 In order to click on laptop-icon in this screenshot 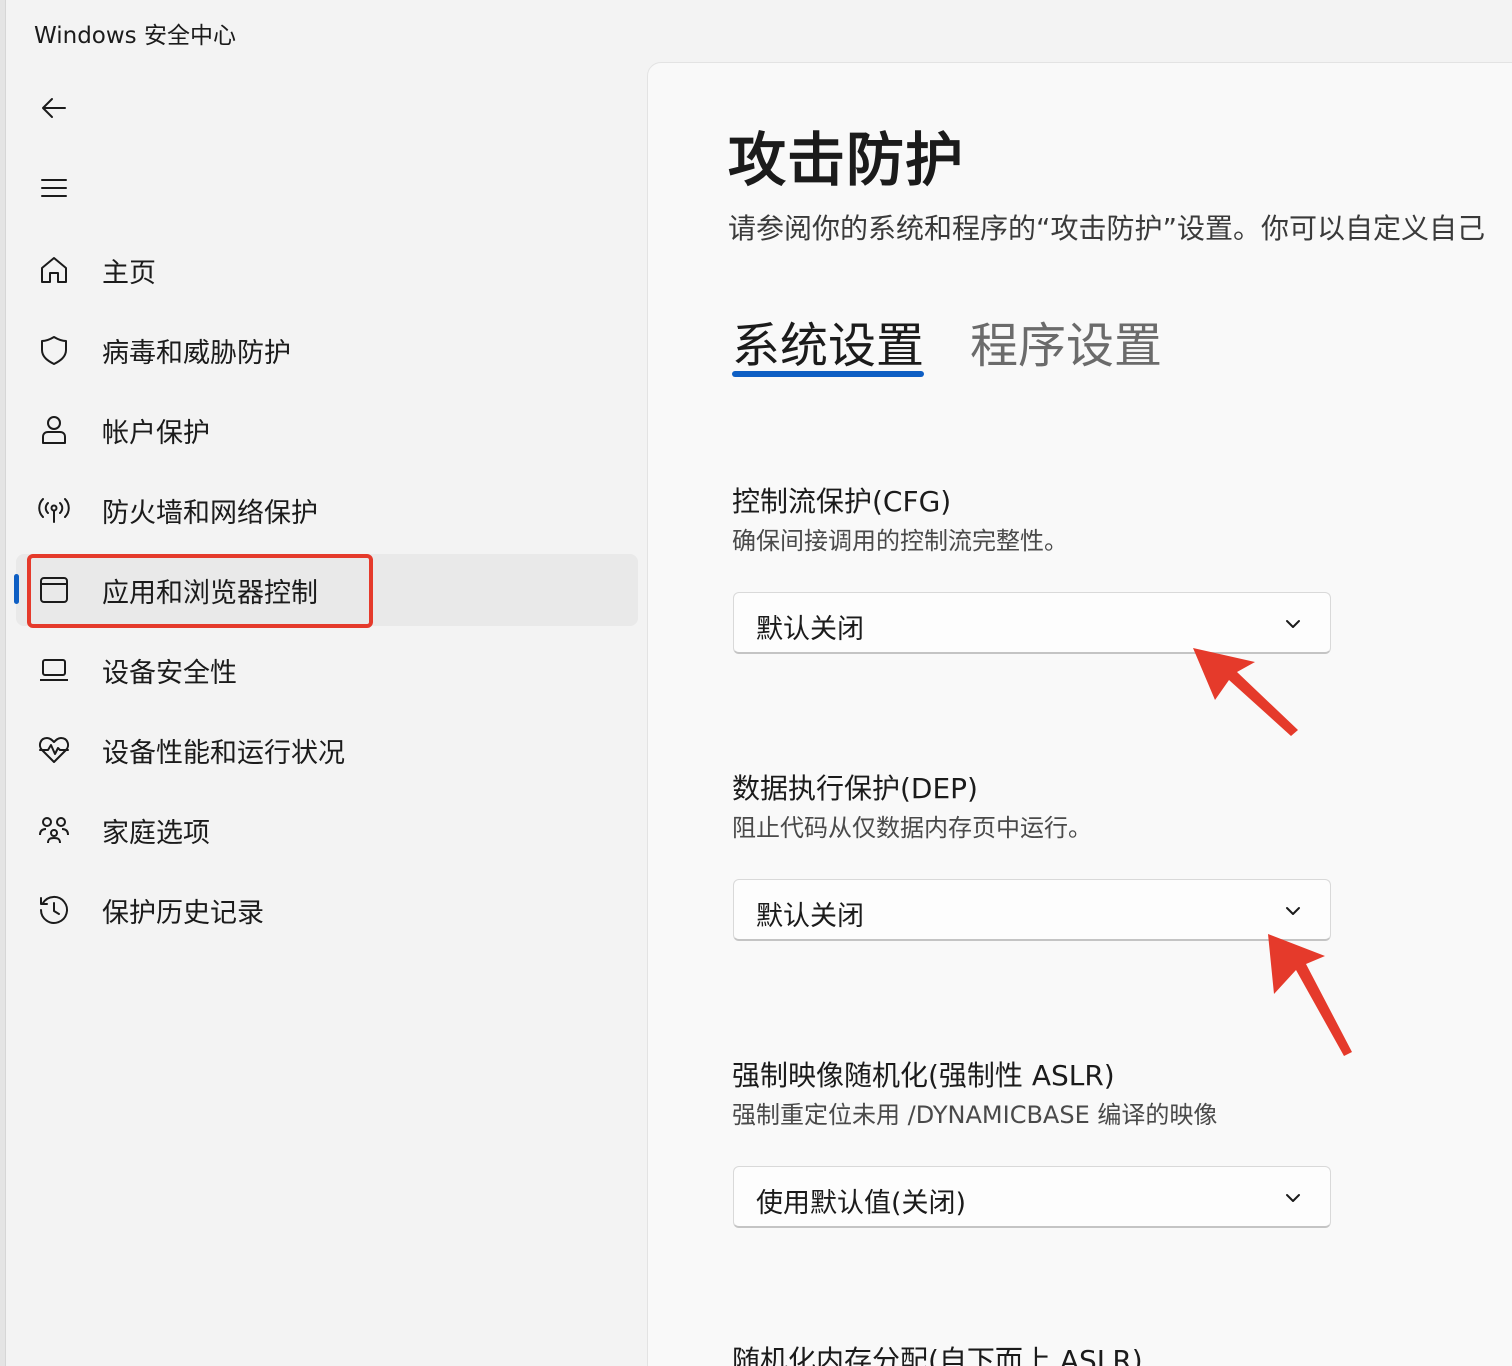, I will do `click(54, 670)`.